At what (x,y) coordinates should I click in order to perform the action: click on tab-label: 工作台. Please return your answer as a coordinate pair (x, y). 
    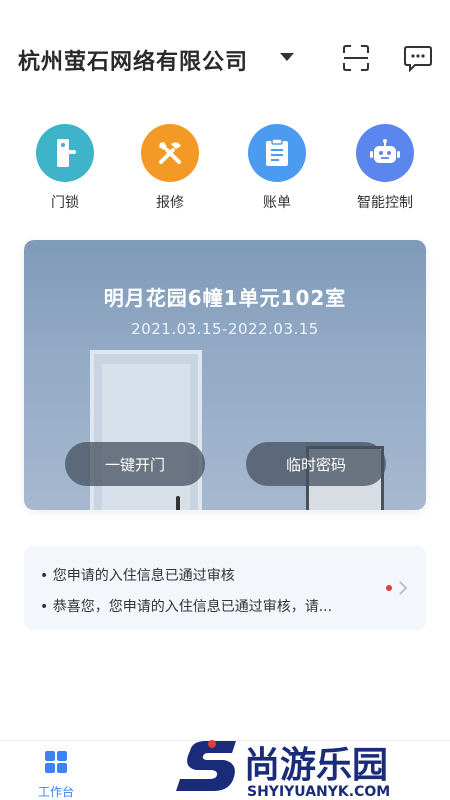
    Looking at the image, I should click on (55, 792).